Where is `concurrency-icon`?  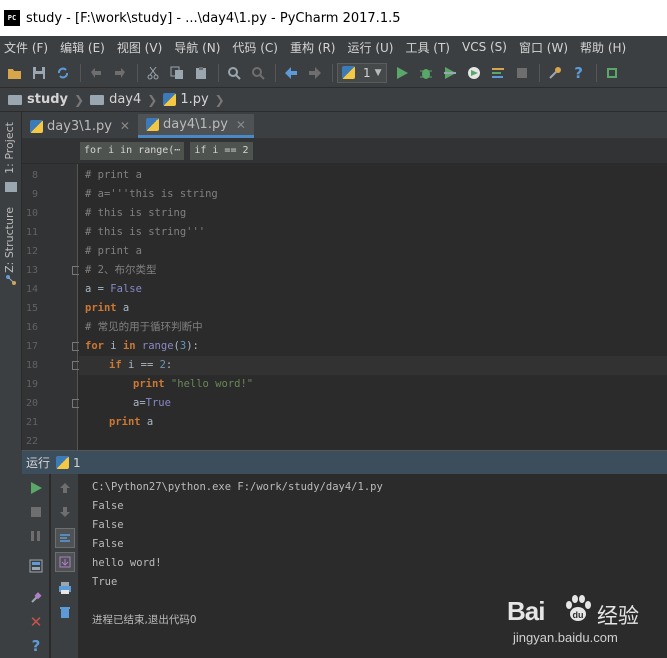
concurrency-icon is located at coordinates (498, 73).